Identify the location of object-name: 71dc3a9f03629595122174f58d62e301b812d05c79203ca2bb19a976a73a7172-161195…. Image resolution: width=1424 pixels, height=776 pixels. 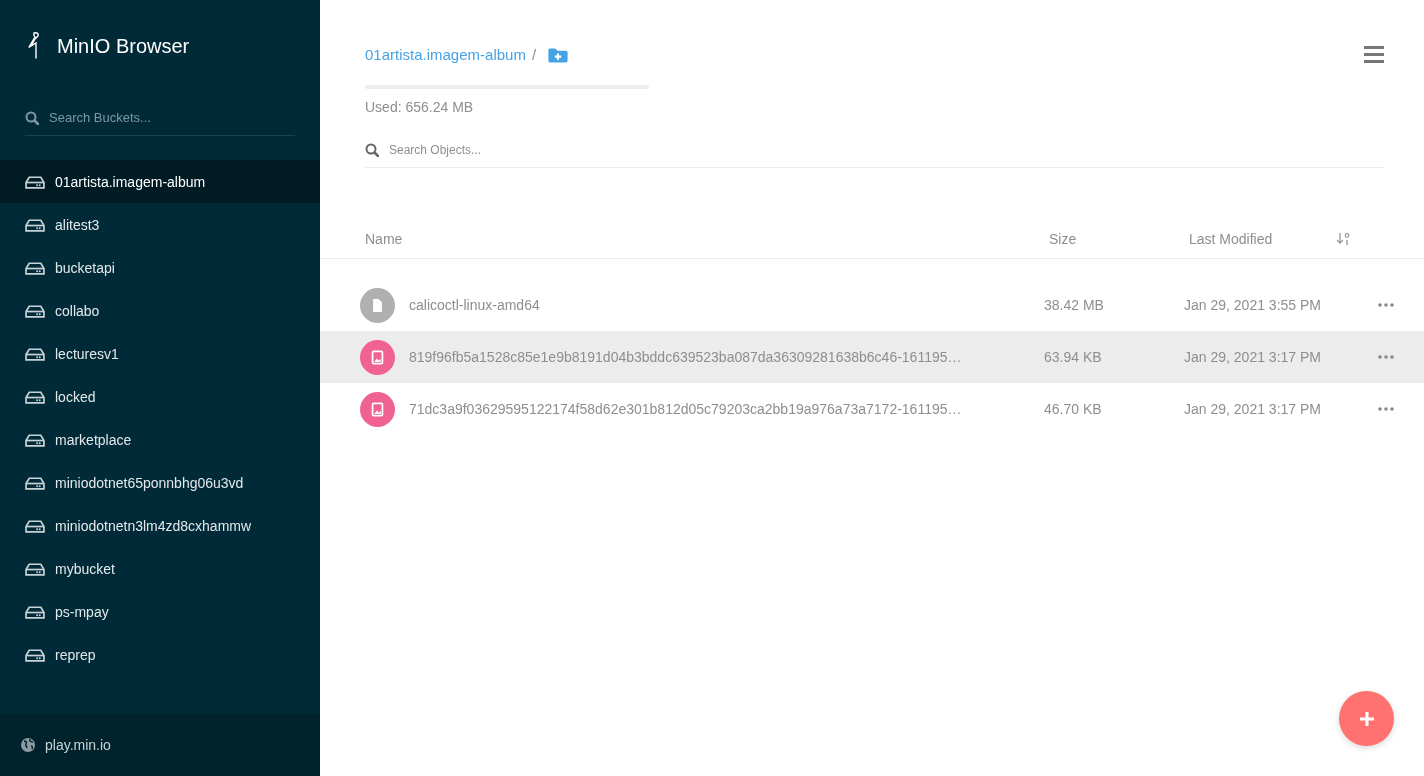
(685, 409).